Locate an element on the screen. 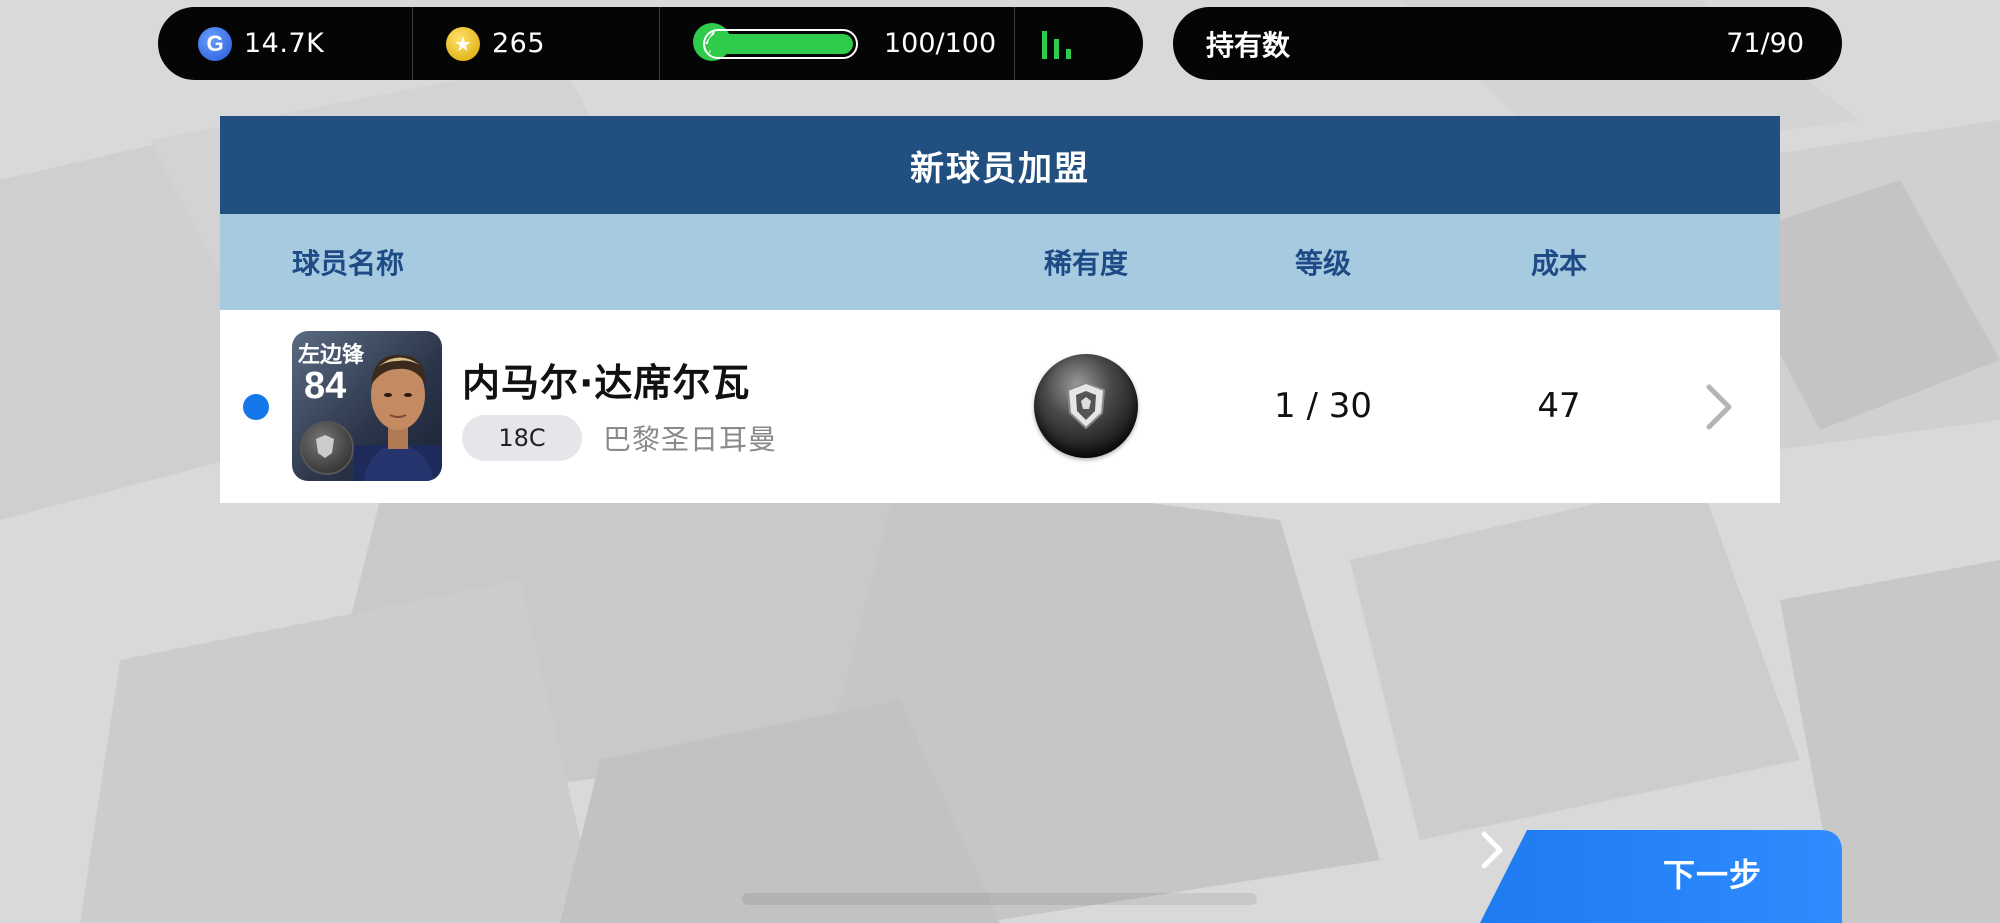 The width and height of the screenshot is (2000, 923). player-portrait is located at coordinates (398, 417).